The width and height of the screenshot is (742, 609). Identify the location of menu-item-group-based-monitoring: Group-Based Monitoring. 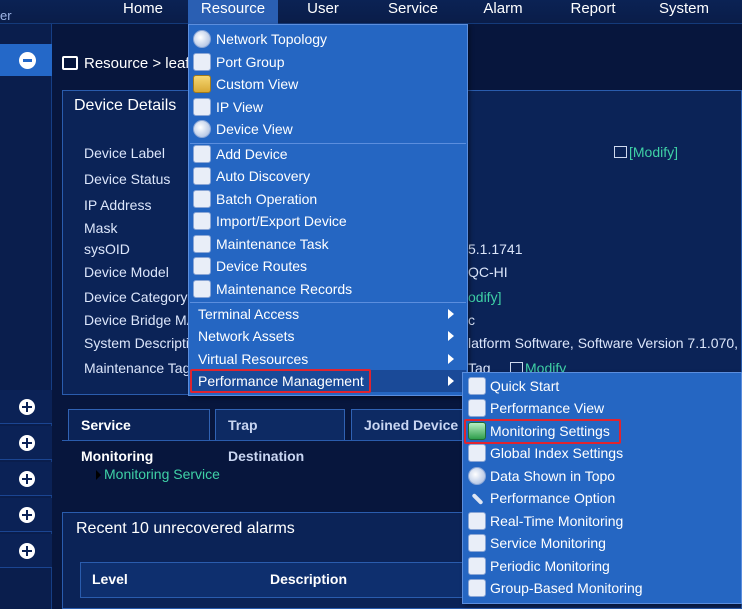
(602, 588).